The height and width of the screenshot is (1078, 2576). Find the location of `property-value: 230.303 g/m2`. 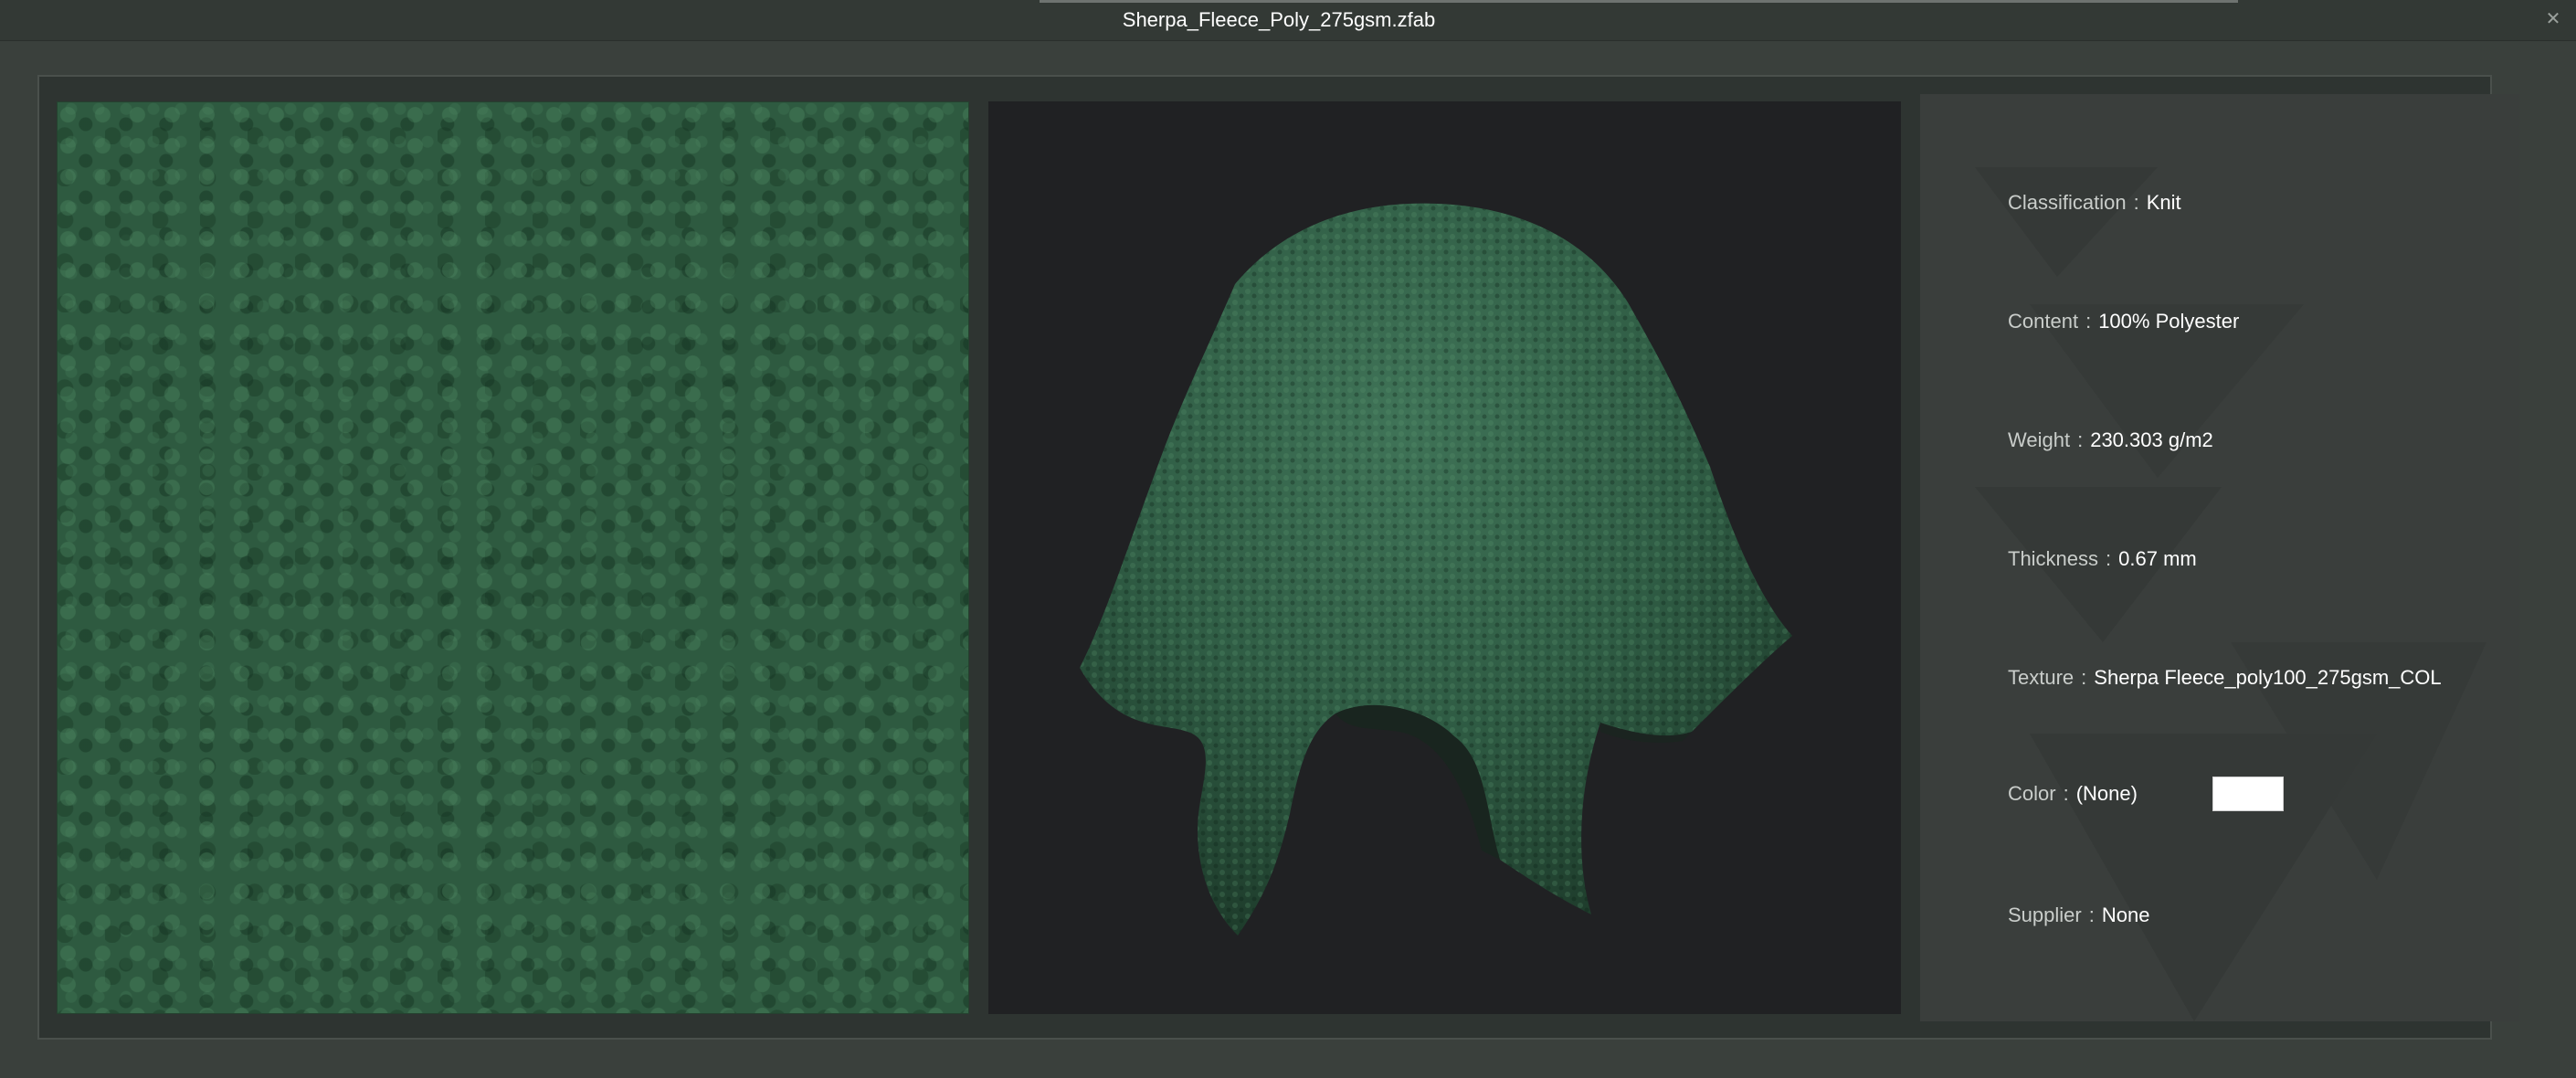

property-value: 230.303 g/m2 is located at coordinates (2151, 439).